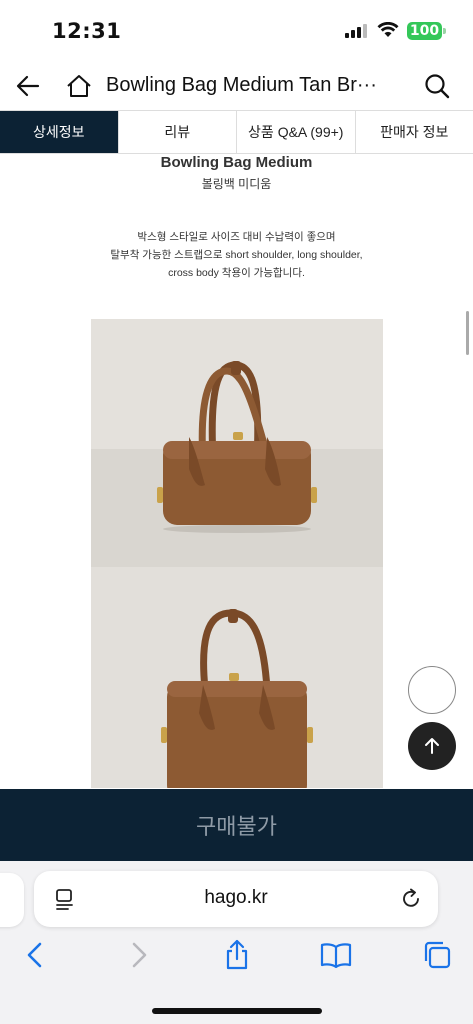 The width and height of the screenshot is (473, 1024). I want to click on description-line: cross body 착용이 가능합니다., so click(236, 273).